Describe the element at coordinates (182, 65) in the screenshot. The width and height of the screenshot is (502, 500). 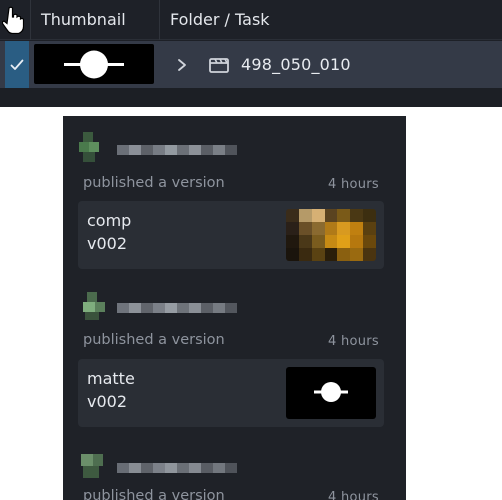
I see `chevron-right-icon` at that location.